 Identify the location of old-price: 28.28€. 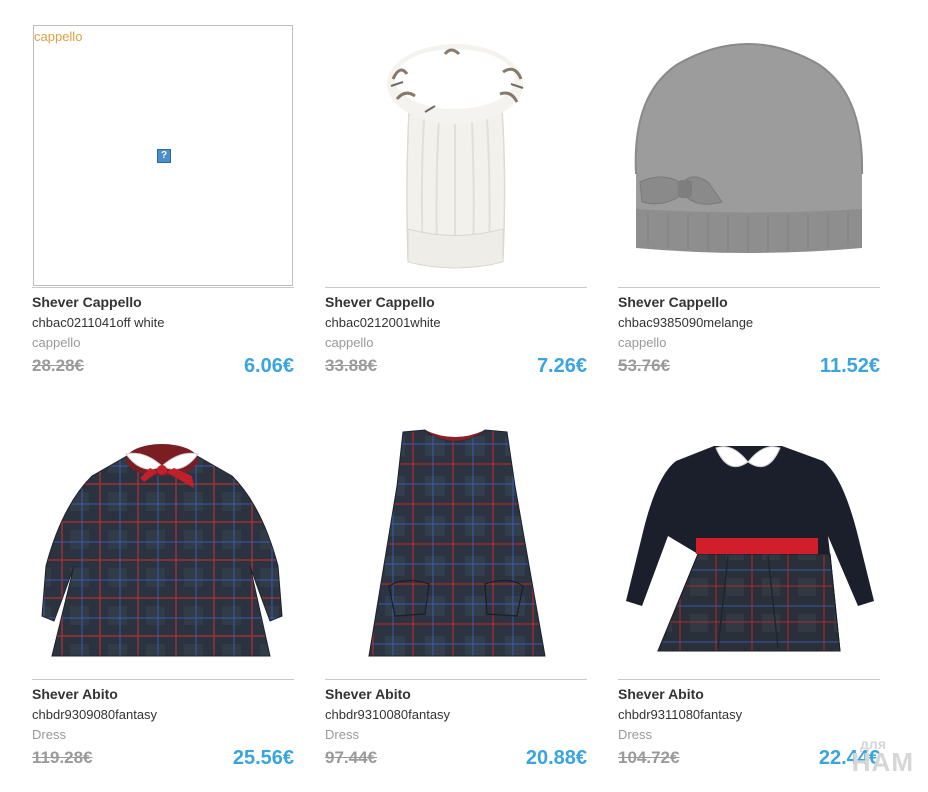
(58, 365).